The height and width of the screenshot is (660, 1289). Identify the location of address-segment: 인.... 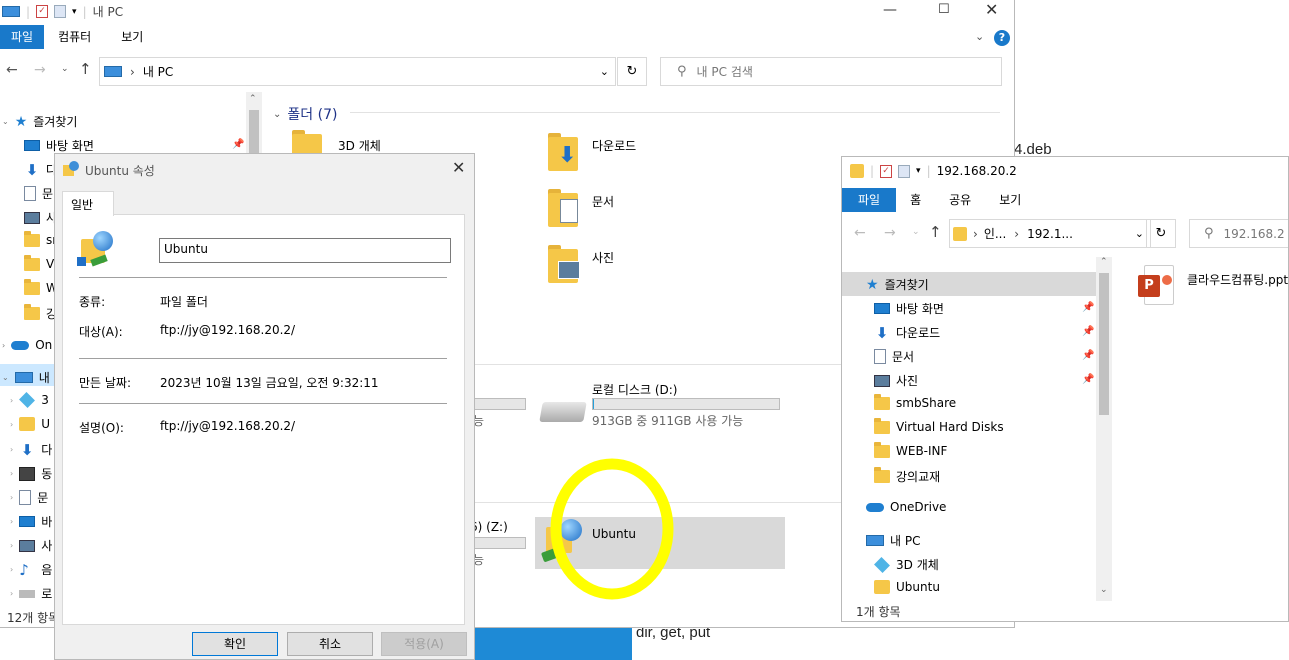
(995, 233).